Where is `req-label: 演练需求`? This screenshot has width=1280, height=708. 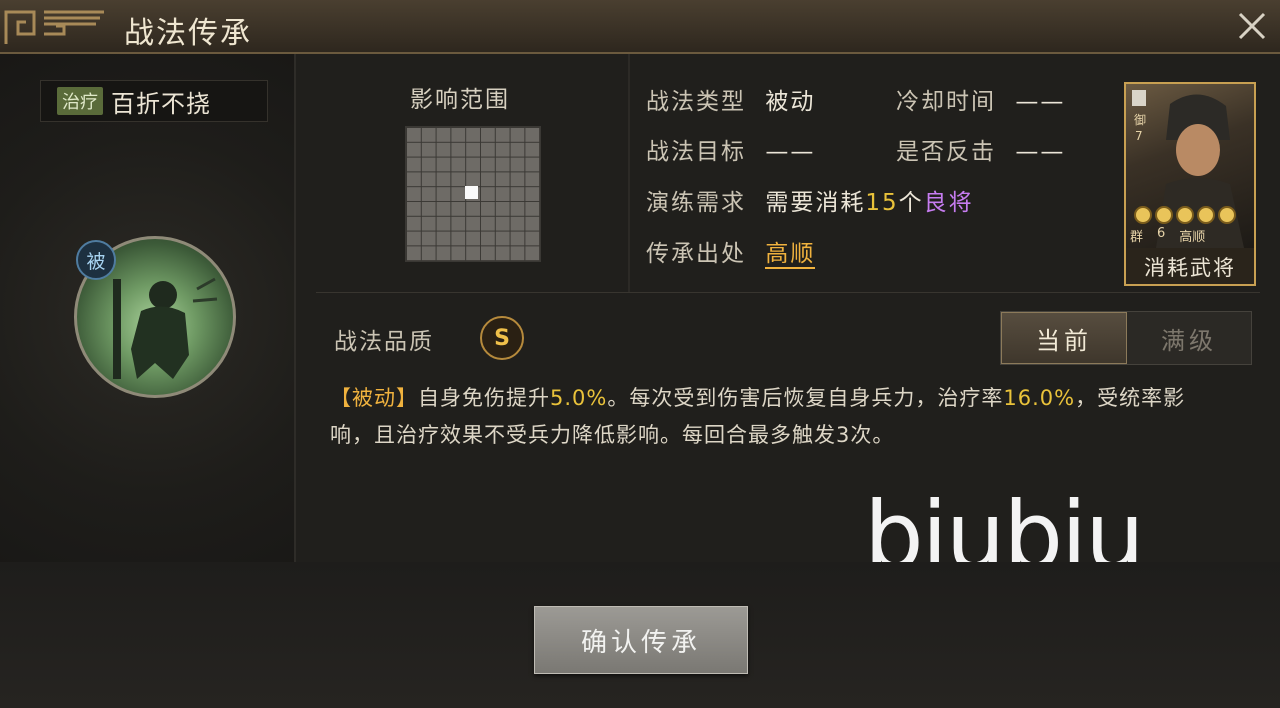
req-label: 演练需求 is located at coordinates (696, 203).